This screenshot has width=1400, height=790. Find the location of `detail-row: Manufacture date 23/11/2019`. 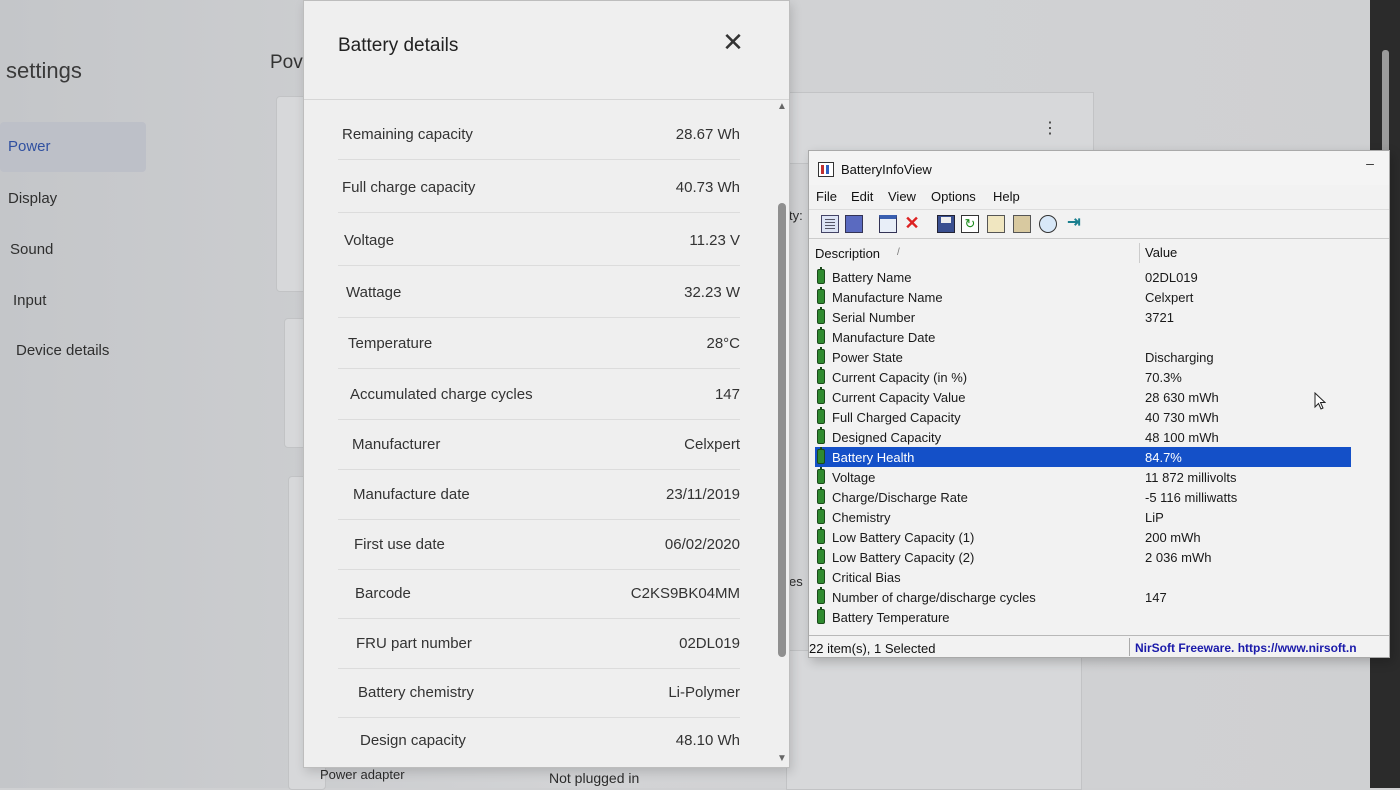

detail-row: Manufacture date 23/11/2019 is located at coordinates (539, 494).